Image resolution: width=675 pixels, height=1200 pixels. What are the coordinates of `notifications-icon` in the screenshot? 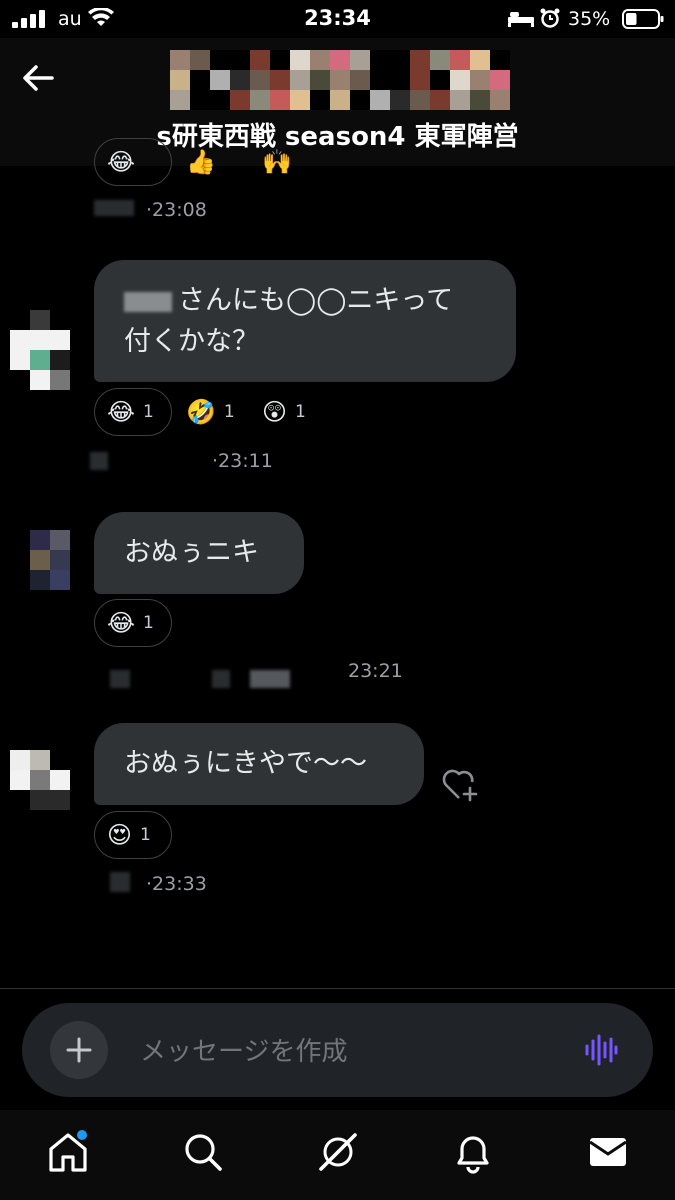 It's located at (473, 1152).